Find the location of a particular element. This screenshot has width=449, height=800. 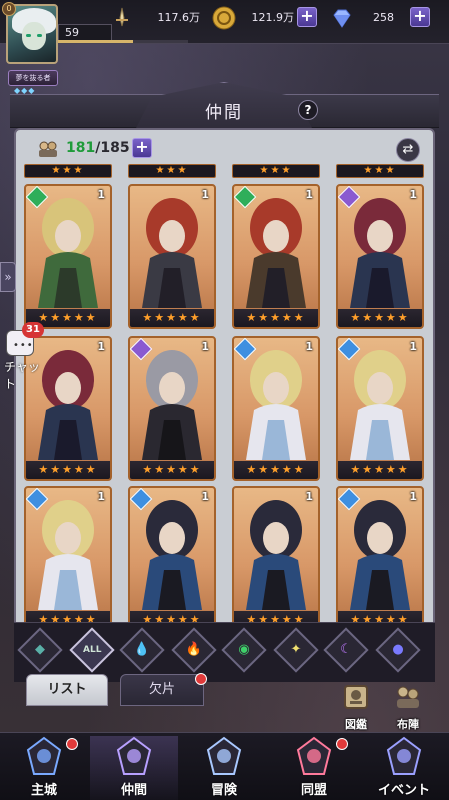

power-resource: 117.6万 is located at coordinates (155, 17).